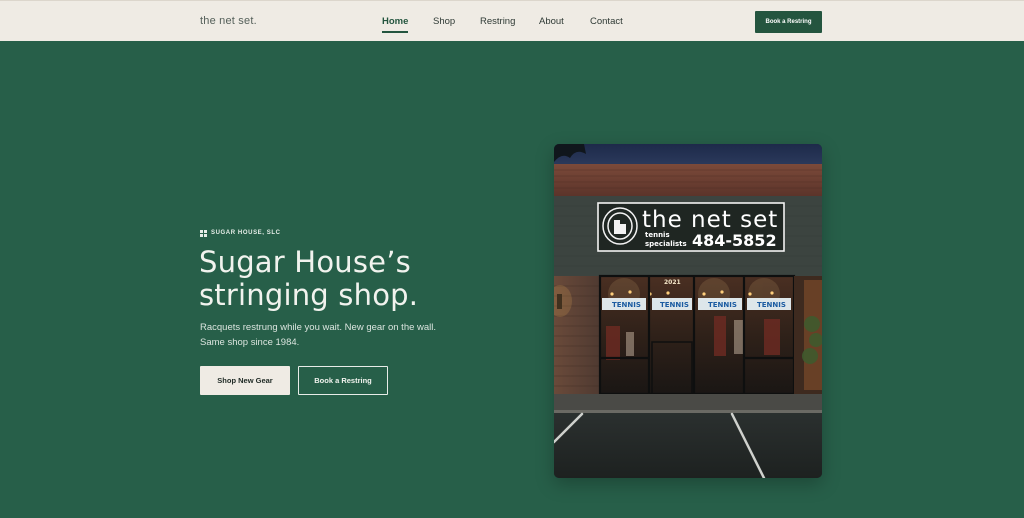  What do you see at coordinates (626, 305) in the screenshot?
I see `window-banner-1: TENNIS` at bounding box center [626, 305].